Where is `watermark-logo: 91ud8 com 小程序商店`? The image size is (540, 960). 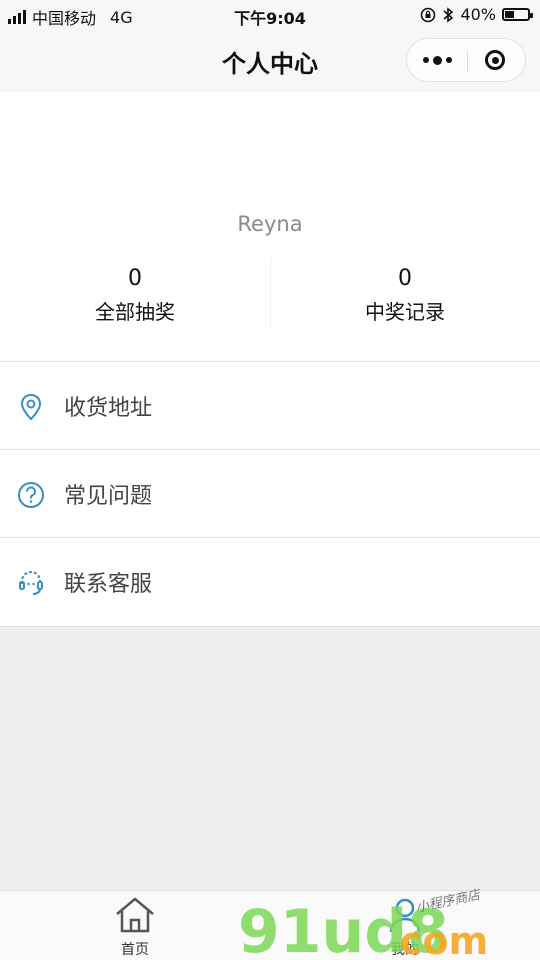 watermark-logo: 91ud8 com 小程序商店 is located at coordinates (363, 924).